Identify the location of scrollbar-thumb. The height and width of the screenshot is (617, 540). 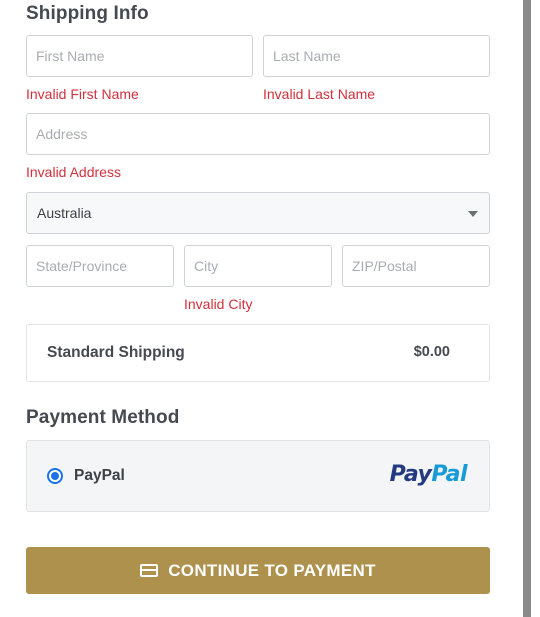
(527, 308).